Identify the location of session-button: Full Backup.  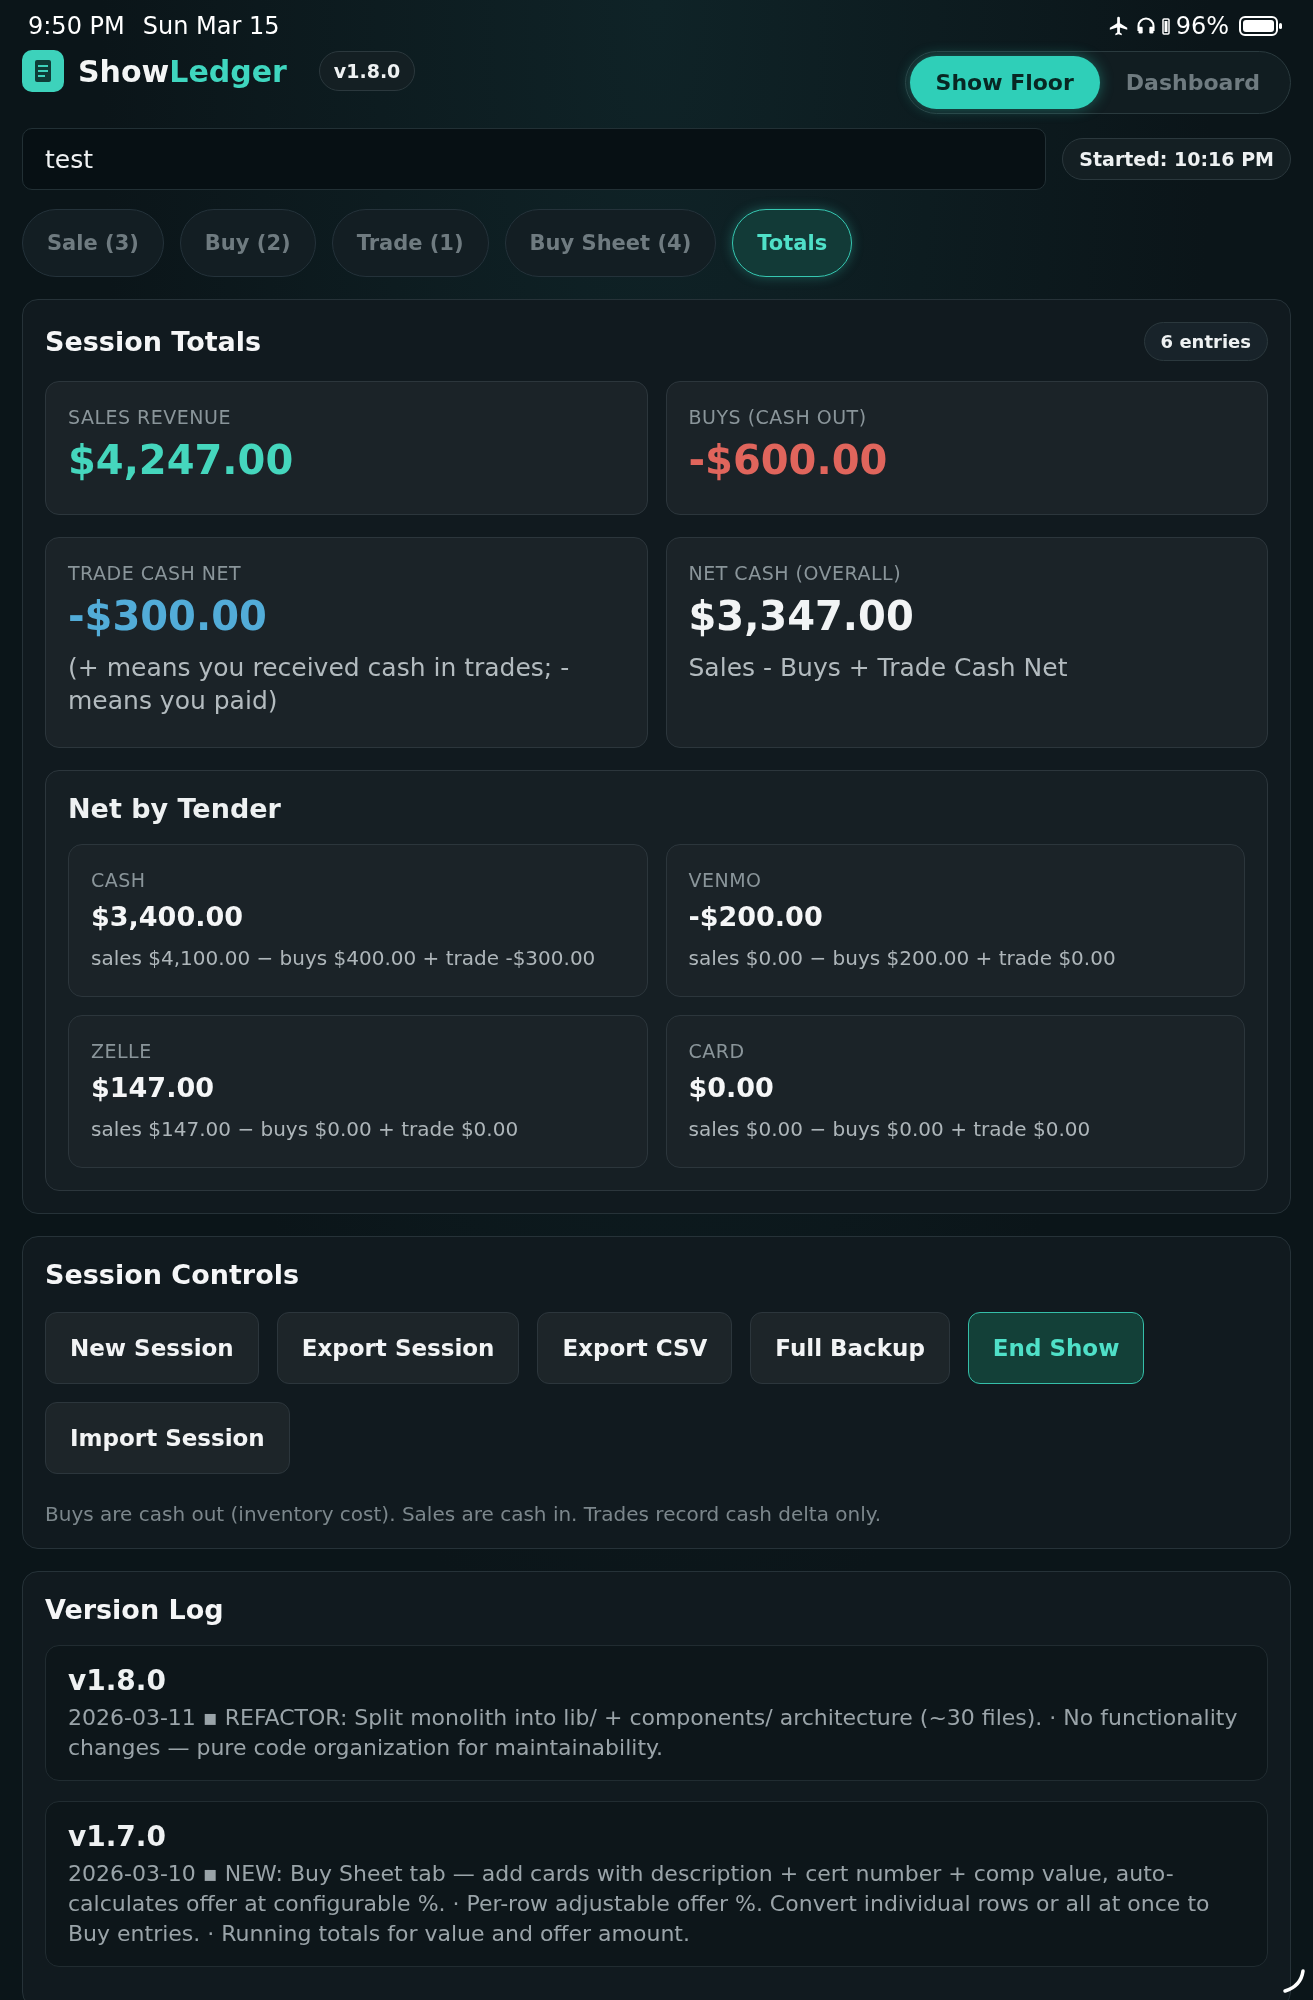
(850, 1348).